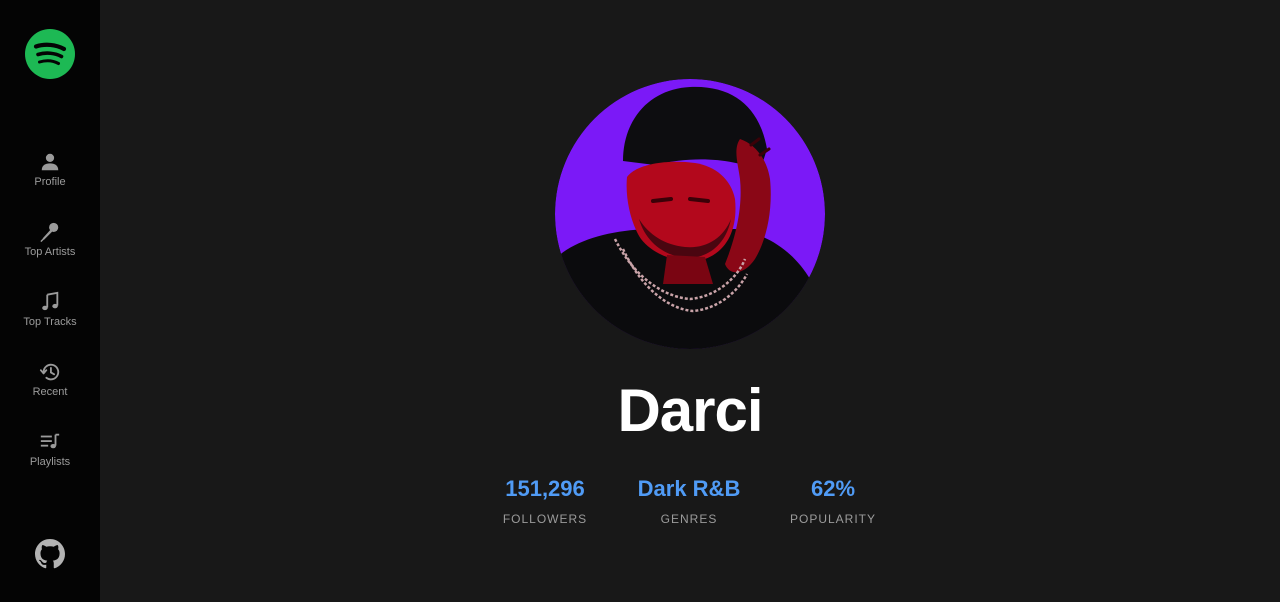 The width and height of the screenshot is (1280, 602). I want to click on history-icon, so click(49, 372).